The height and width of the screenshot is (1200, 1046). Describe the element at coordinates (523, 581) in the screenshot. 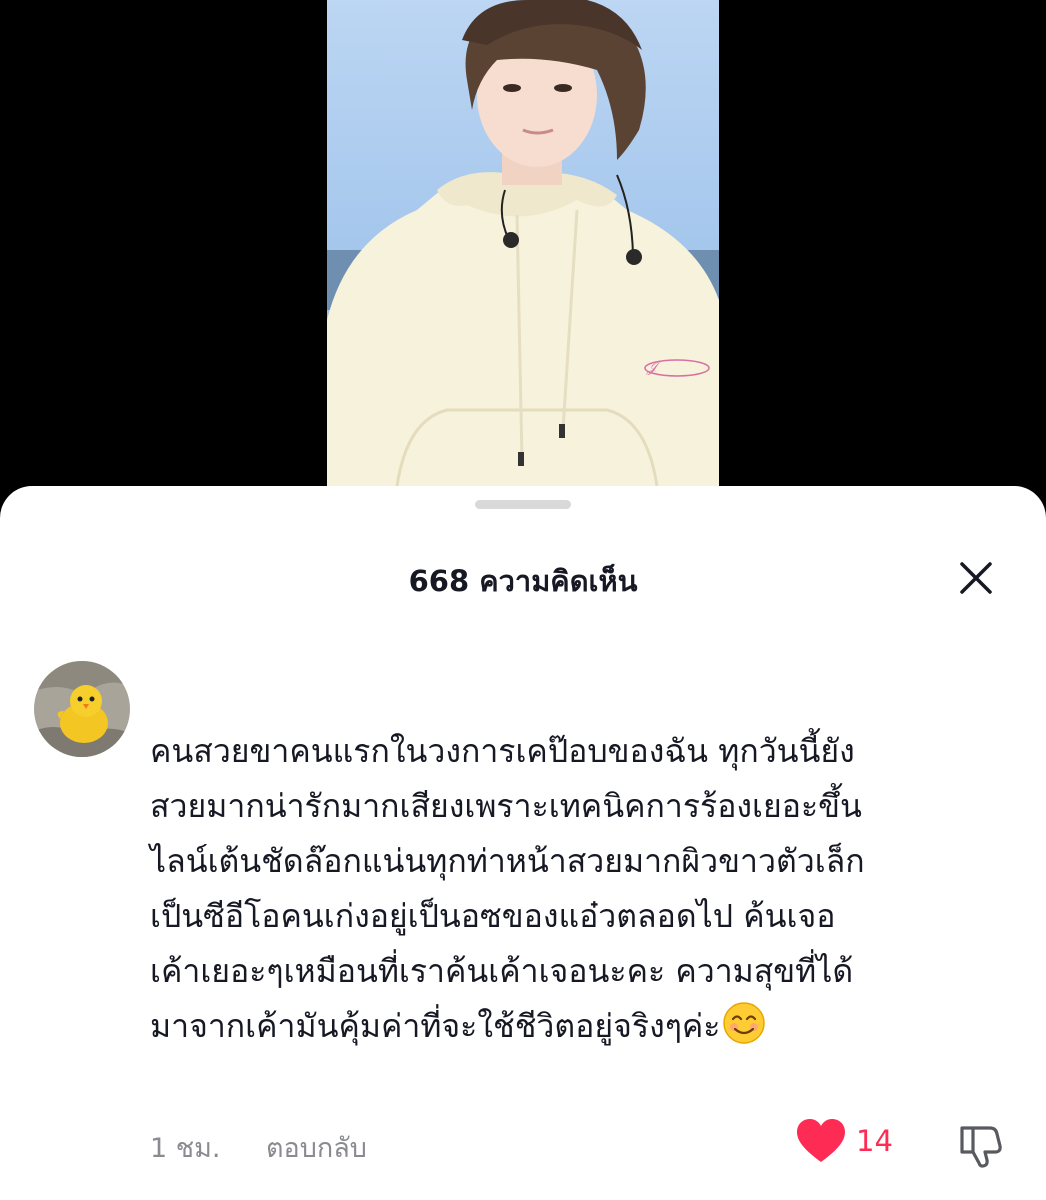

I see `comments-count-title: 668 ความคิดเห็น` at that location.